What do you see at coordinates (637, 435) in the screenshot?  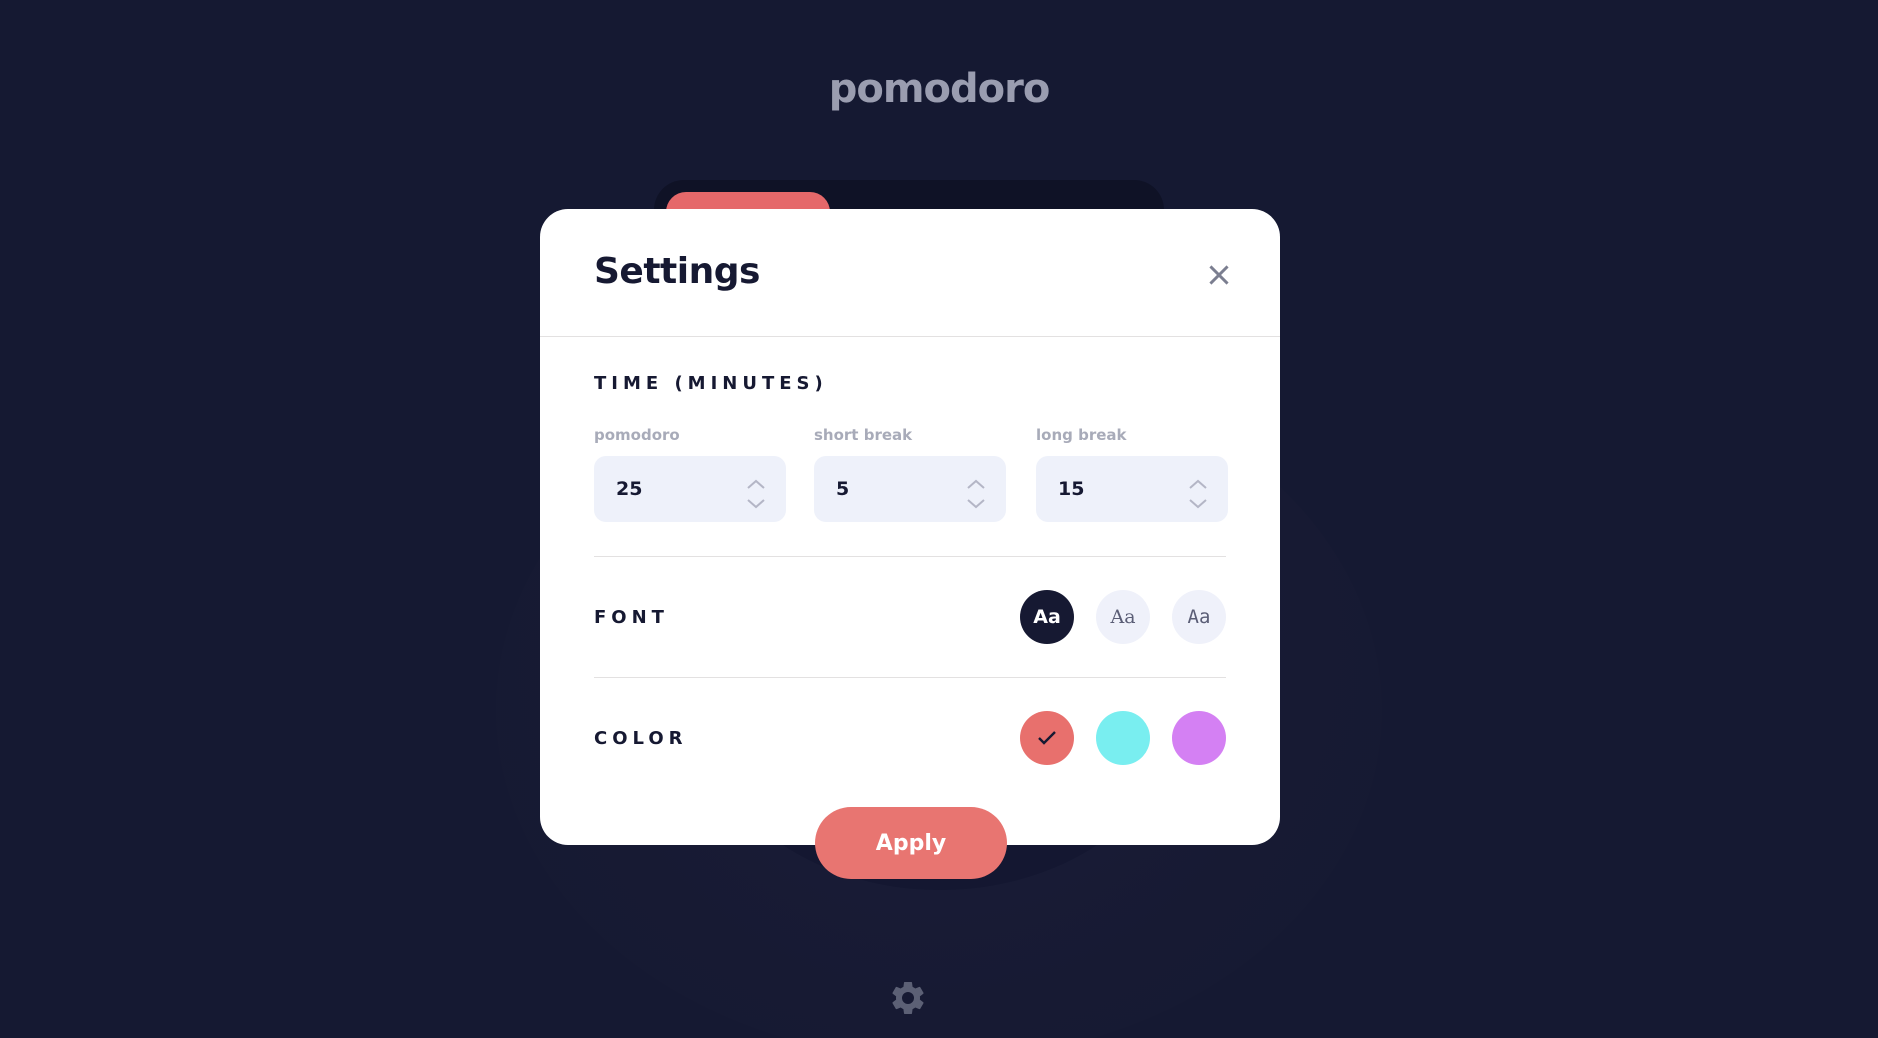 I see `pomodoro-label: pomodoro` at bounding box center [637, 435].